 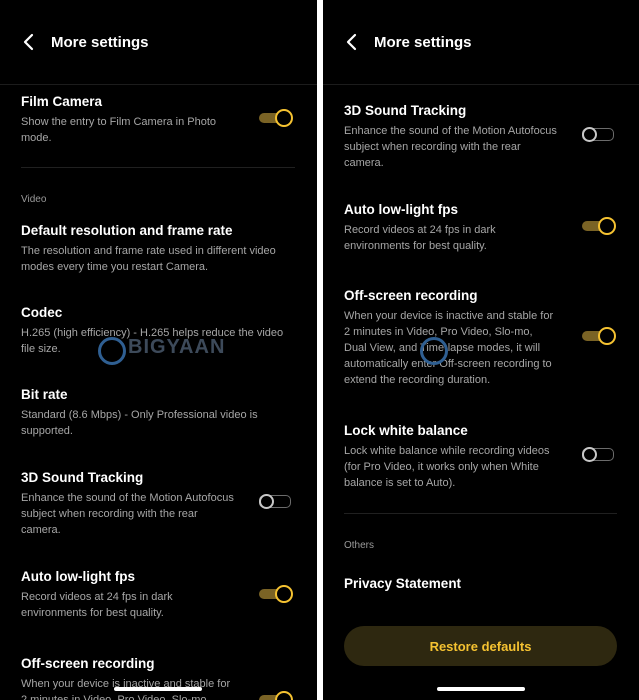 What do you see at coordinates (598, 455) in the screenshot?
I see `lock-white-balance-toggle` at bounding box center [598, 455].